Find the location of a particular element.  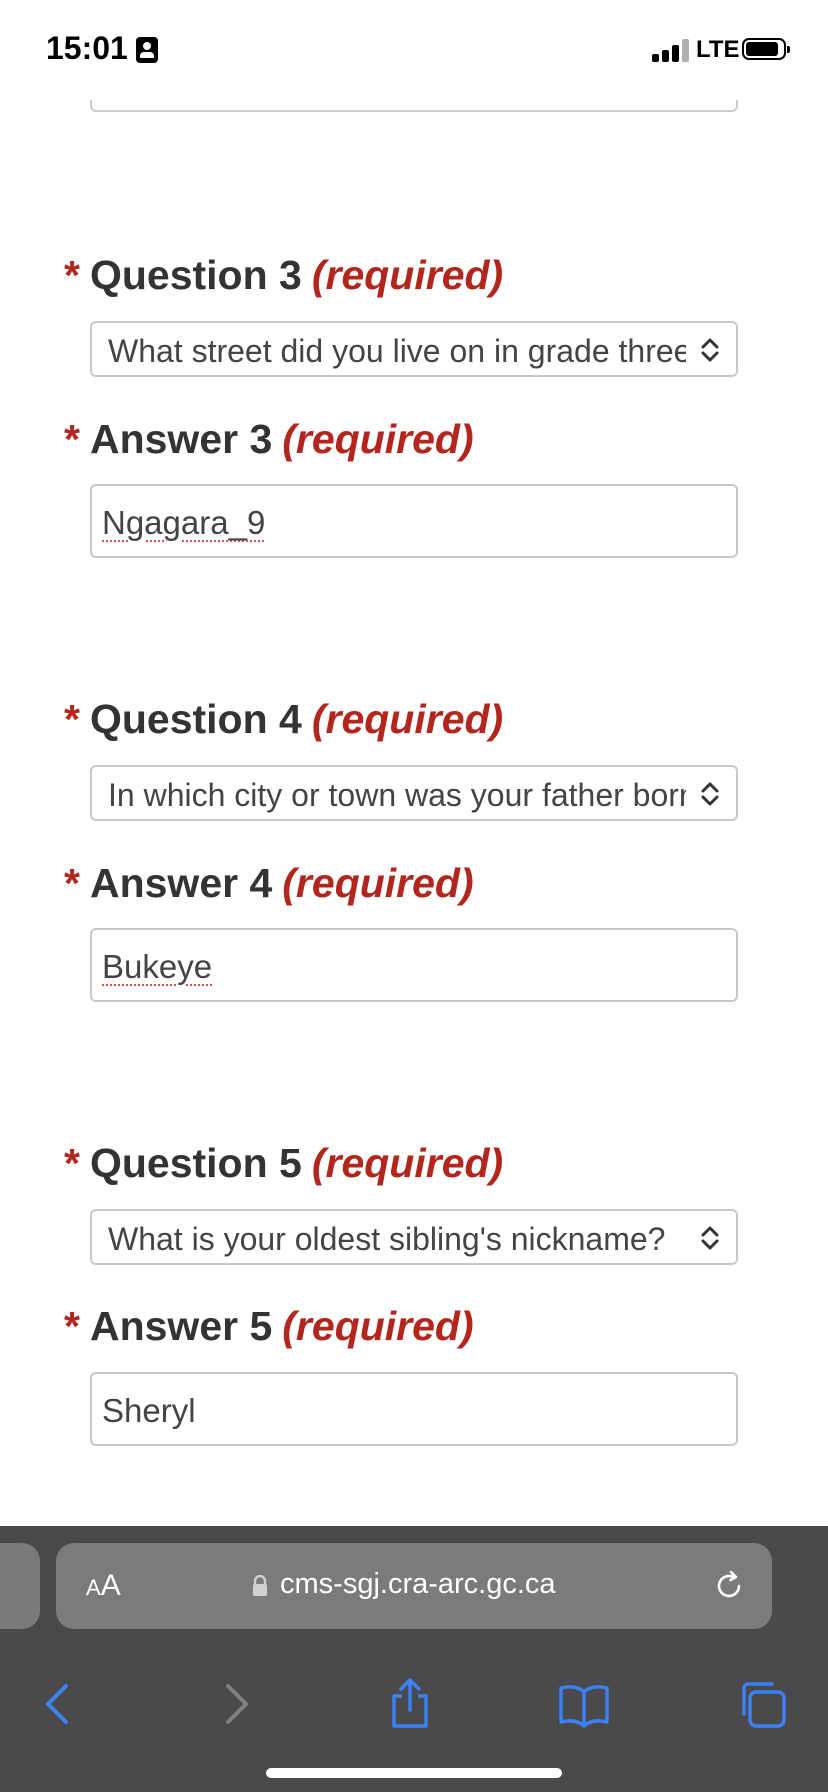

reload-icon is located at coordinates (729, 1586).